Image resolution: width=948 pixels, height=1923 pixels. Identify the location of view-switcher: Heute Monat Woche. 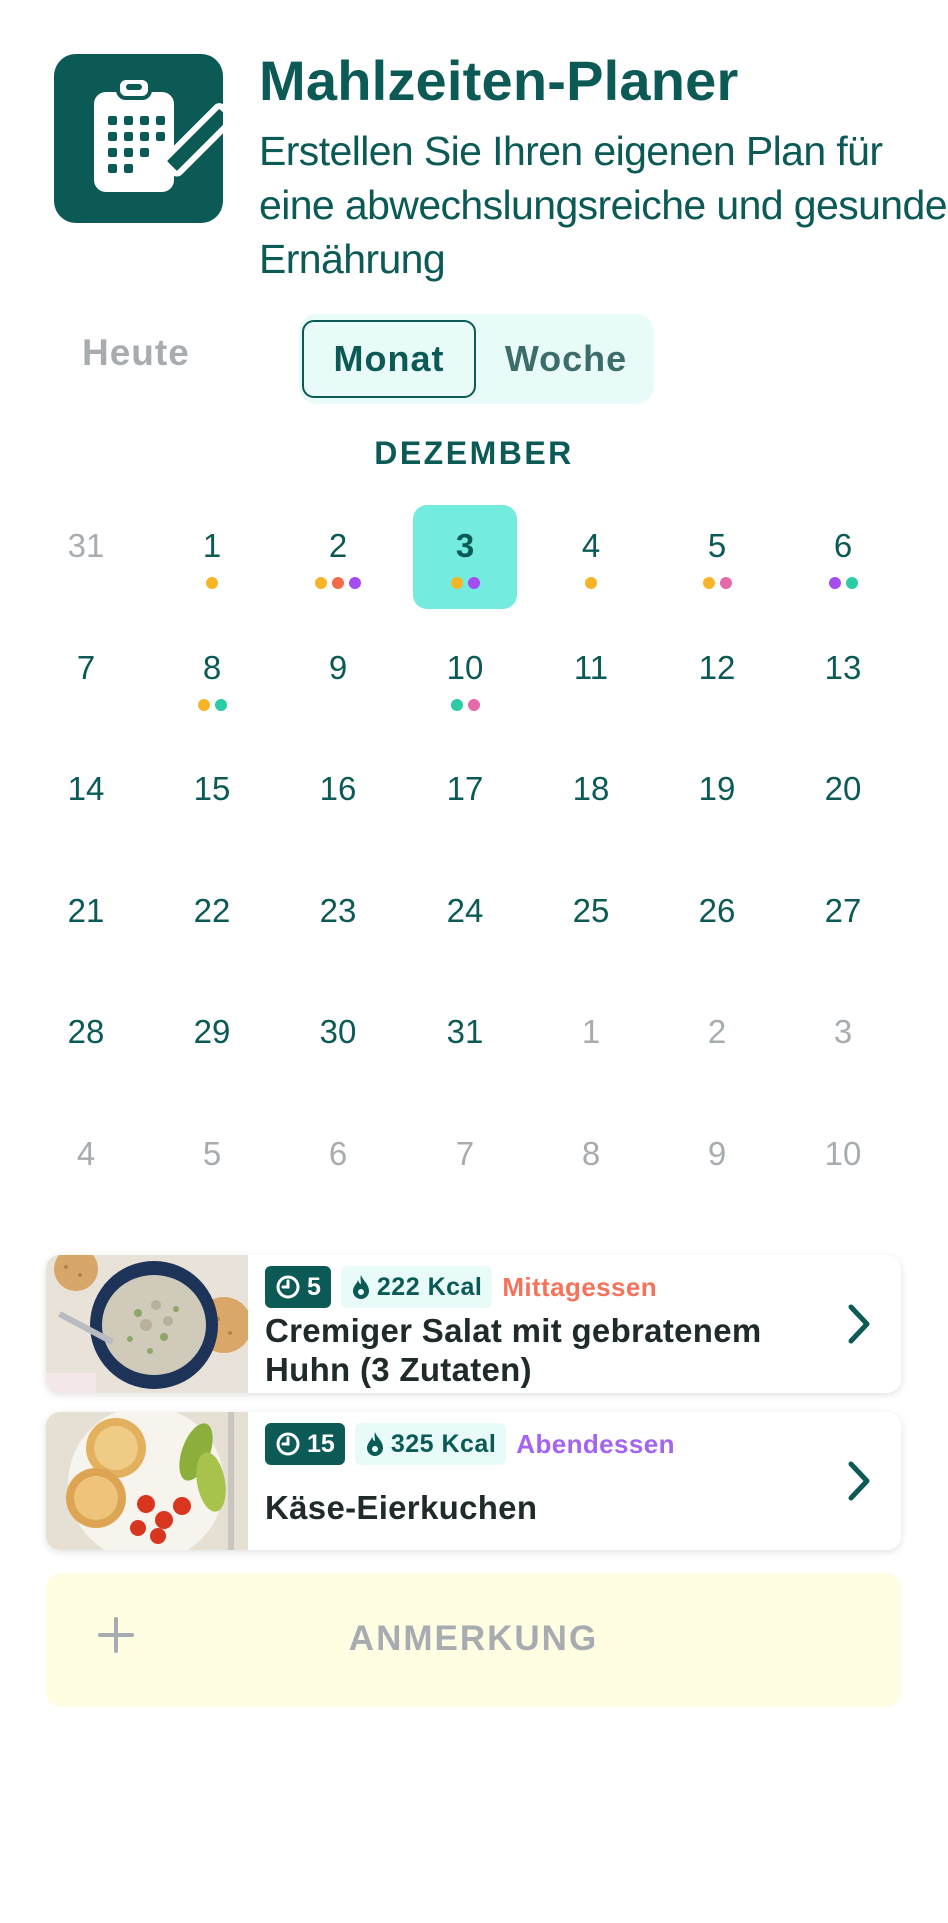
(474, 360).